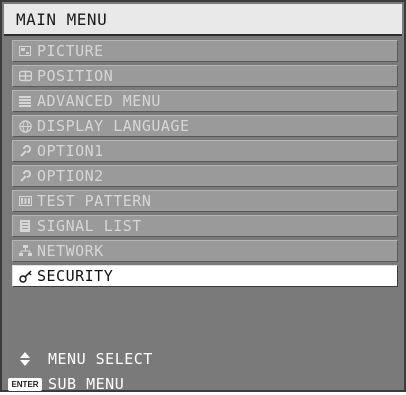 Image resolution: width=406 pixels, height=395 pixels. I want to click on menu-item-label: POSITION, so click(75, 76).